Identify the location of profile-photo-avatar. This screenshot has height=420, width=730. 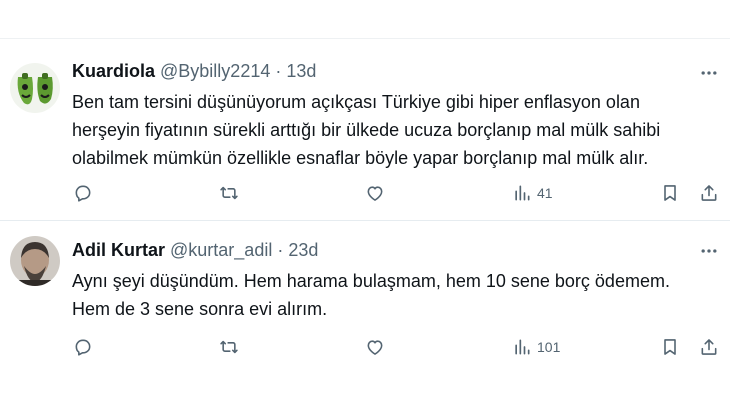
(35, 261).